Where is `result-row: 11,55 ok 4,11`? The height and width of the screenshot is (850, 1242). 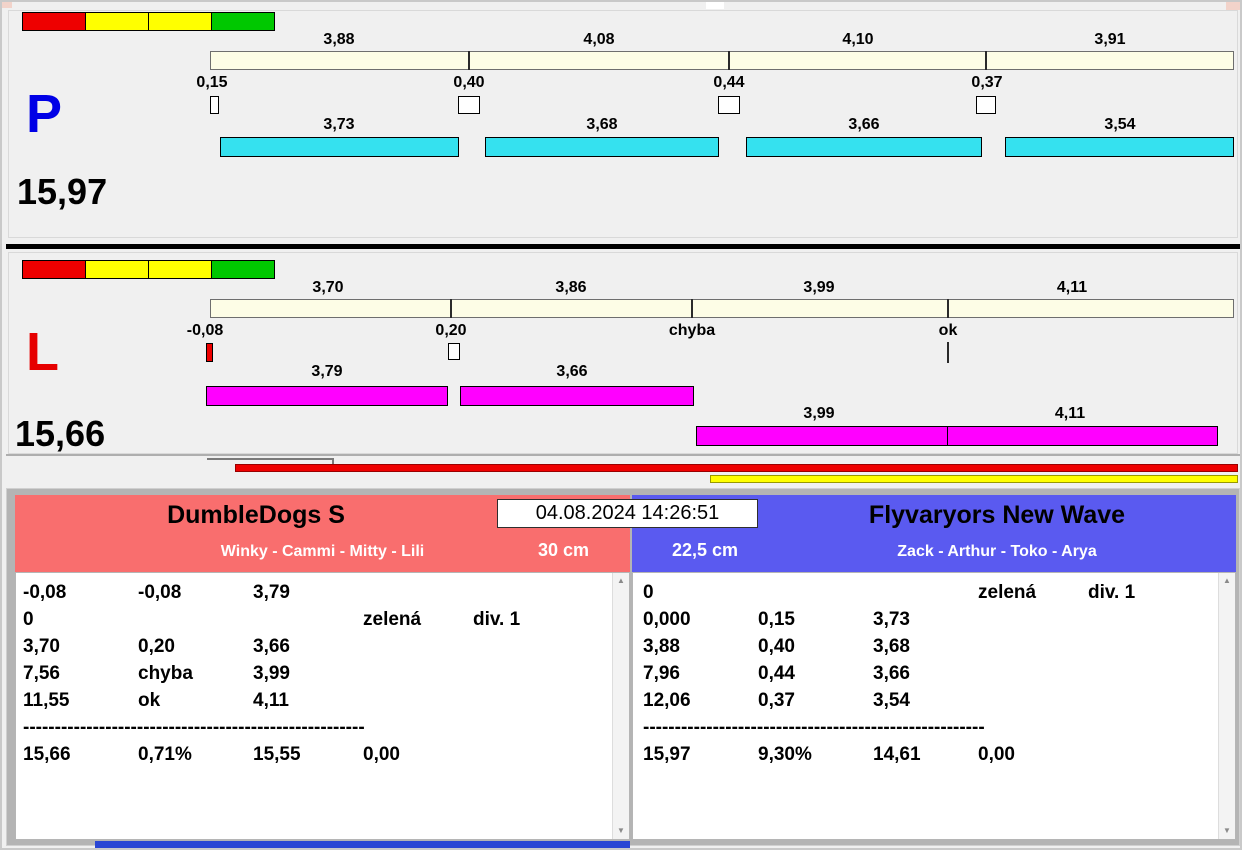
result-row: 11,55 ok 4,11 is located at coordinates (313, 700).